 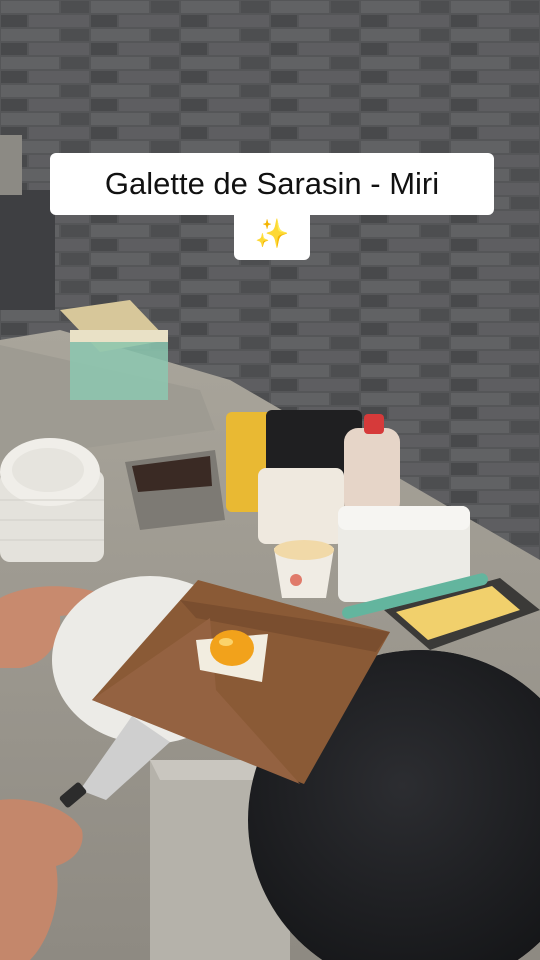 I want to click on left-shelf, so click(x=27, y=250).